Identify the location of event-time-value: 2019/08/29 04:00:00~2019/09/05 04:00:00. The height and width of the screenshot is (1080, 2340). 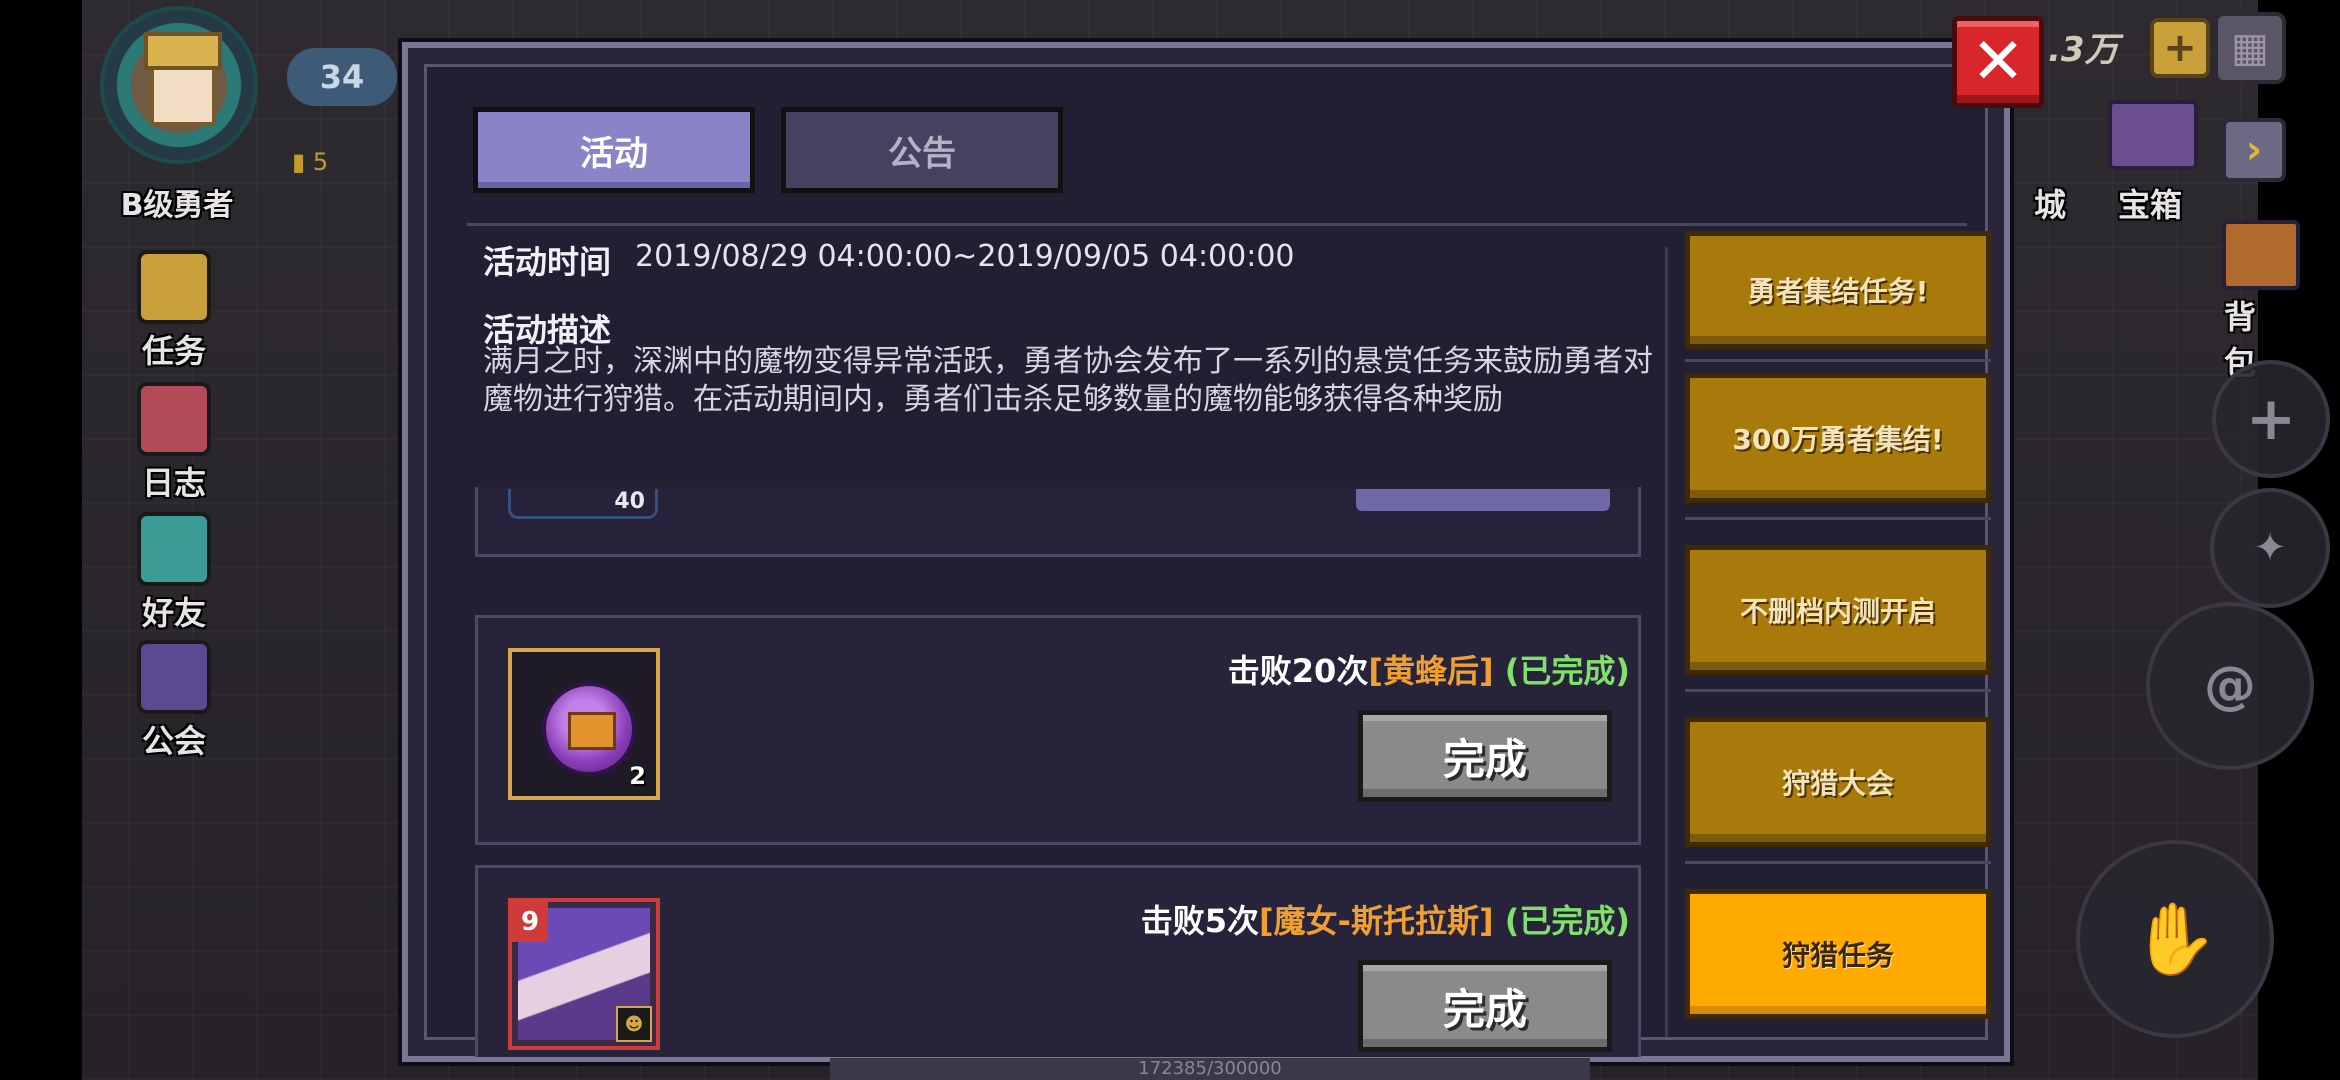
(965, 256).